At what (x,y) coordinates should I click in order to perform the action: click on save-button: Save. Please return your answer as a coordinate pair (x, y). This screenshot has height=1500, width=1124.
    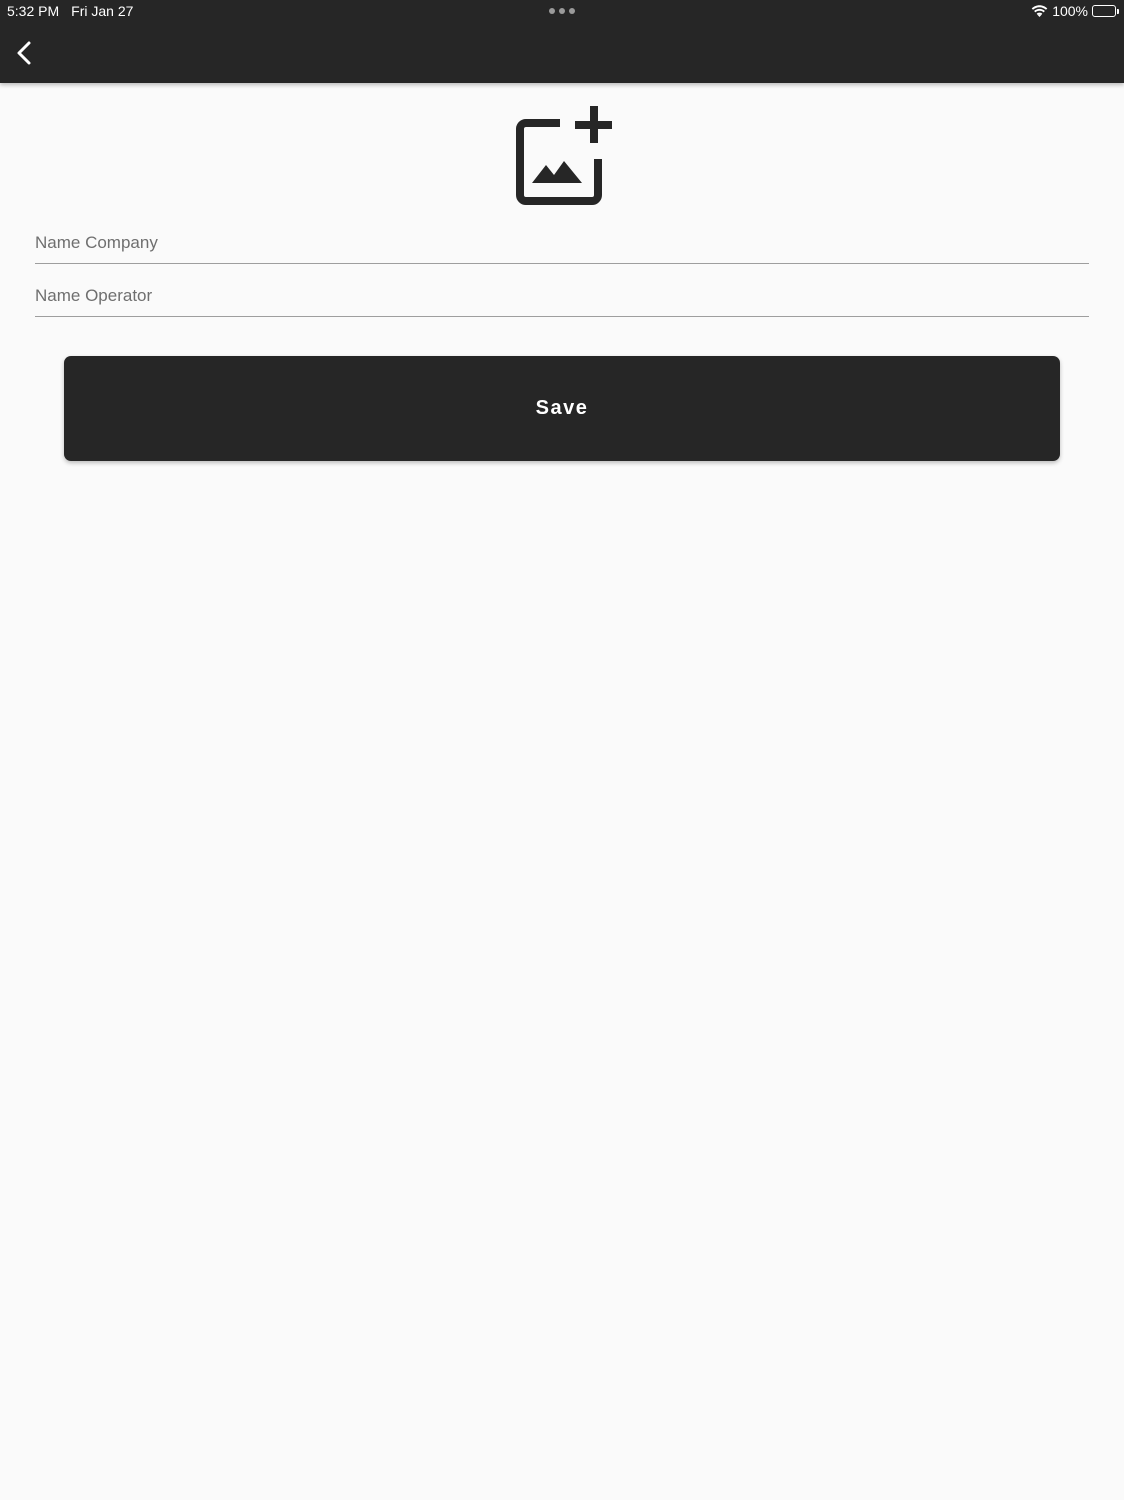
    Looking at the image, I should click on (562, 408).